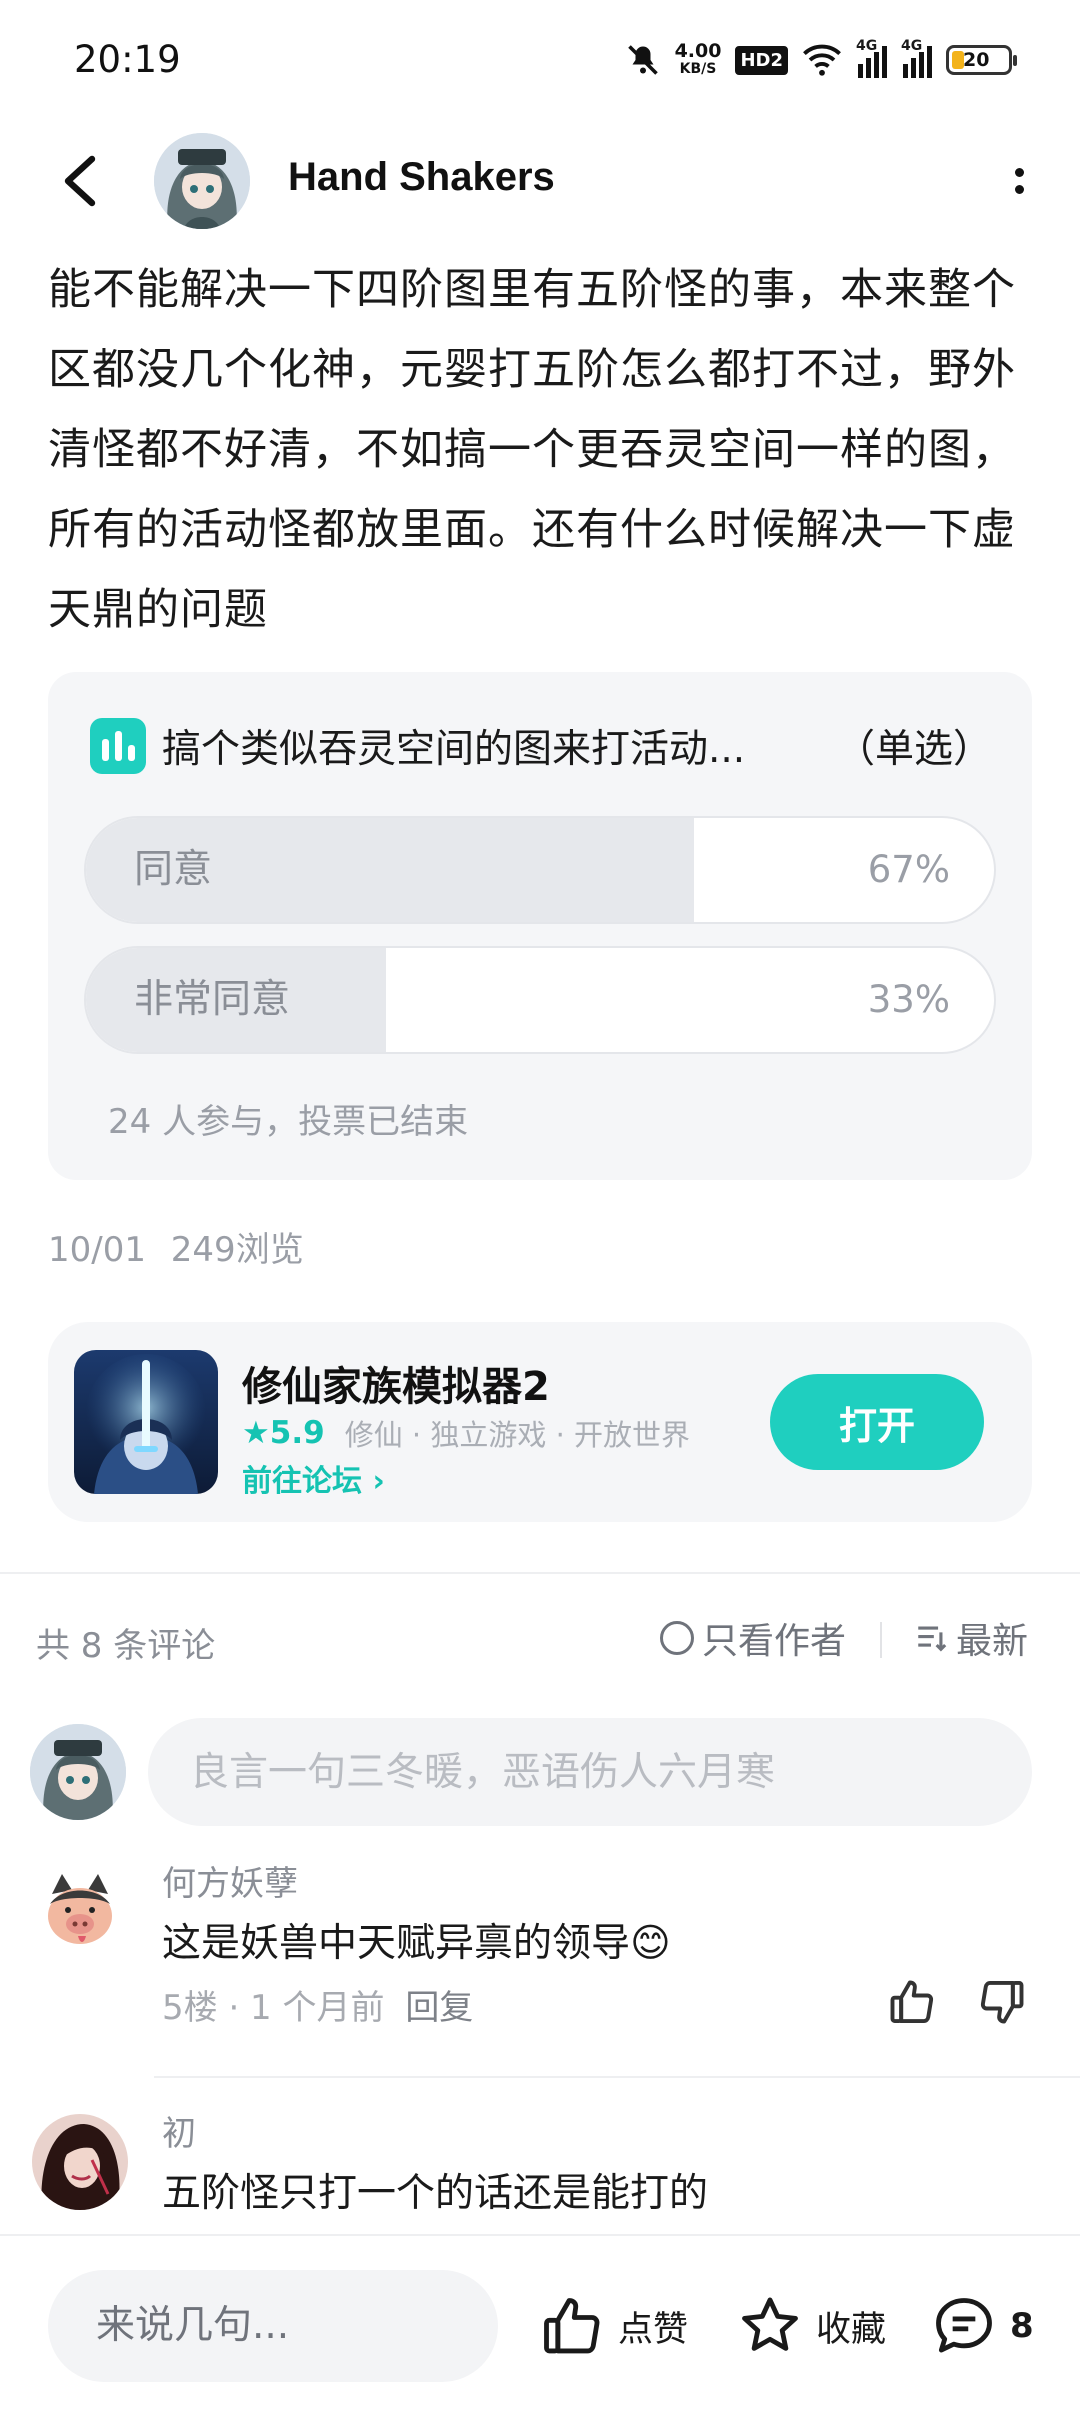  I want to click on poll-footer: 24 人参与，投票已结束, so click(288, 1122).